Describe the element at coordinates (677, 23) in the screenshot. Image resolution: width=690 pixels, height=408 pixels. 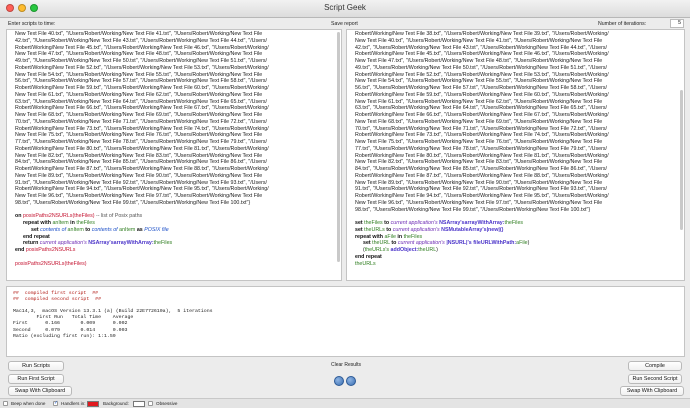
I see `iterations-field: 5` at that location.